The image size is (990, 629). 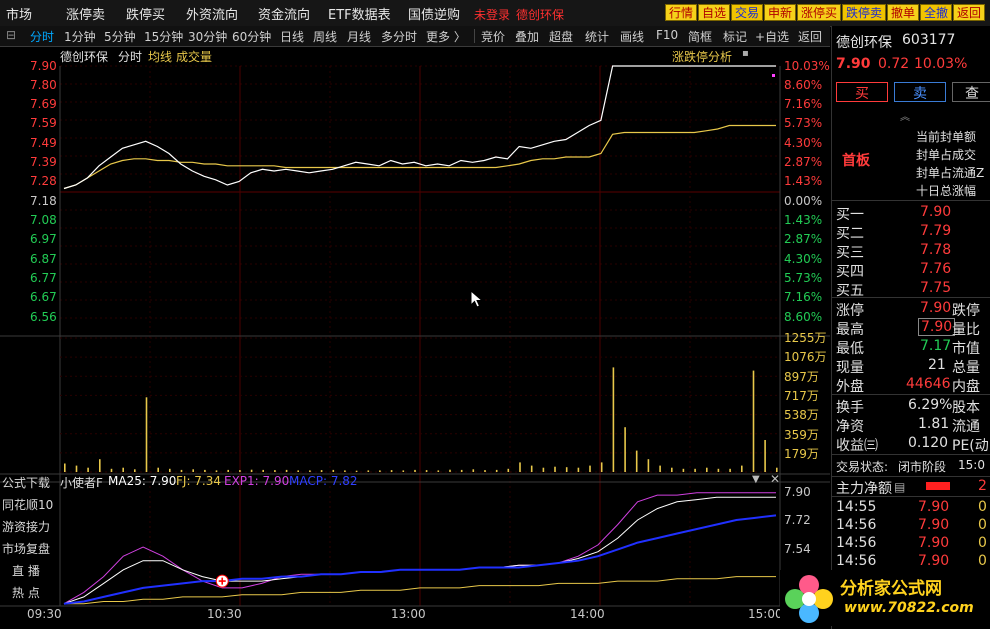 I want to click on stat-value: 21, so click(x=937, y=365).